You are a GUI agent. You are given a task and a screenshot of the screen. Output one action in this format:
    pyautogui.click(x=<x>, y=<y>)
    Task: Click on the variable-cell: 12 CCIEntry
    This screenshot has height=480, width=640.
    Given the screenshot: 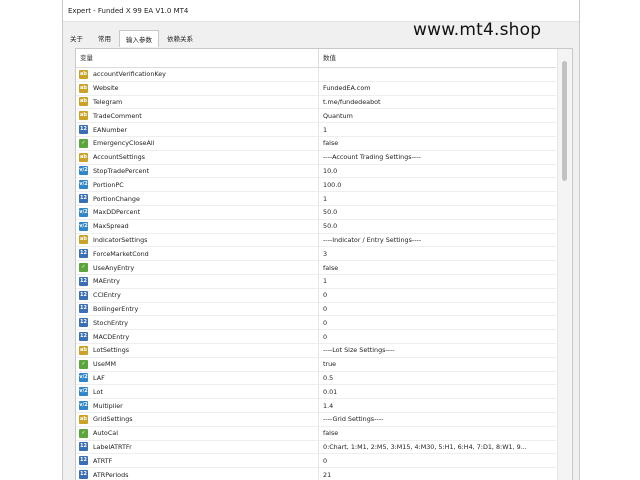 What is the action you would take?
    pyautogui.click(x=197, y=295)
    